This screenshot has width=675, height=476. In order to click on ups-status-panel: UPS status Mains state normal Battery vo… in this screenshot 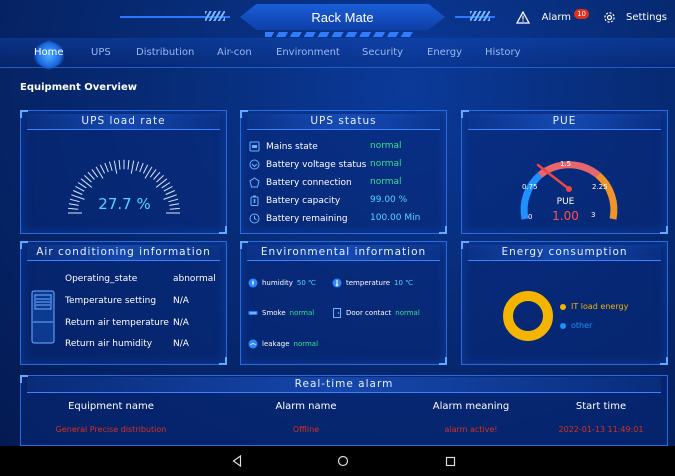, I will do `click(343, 172)`.